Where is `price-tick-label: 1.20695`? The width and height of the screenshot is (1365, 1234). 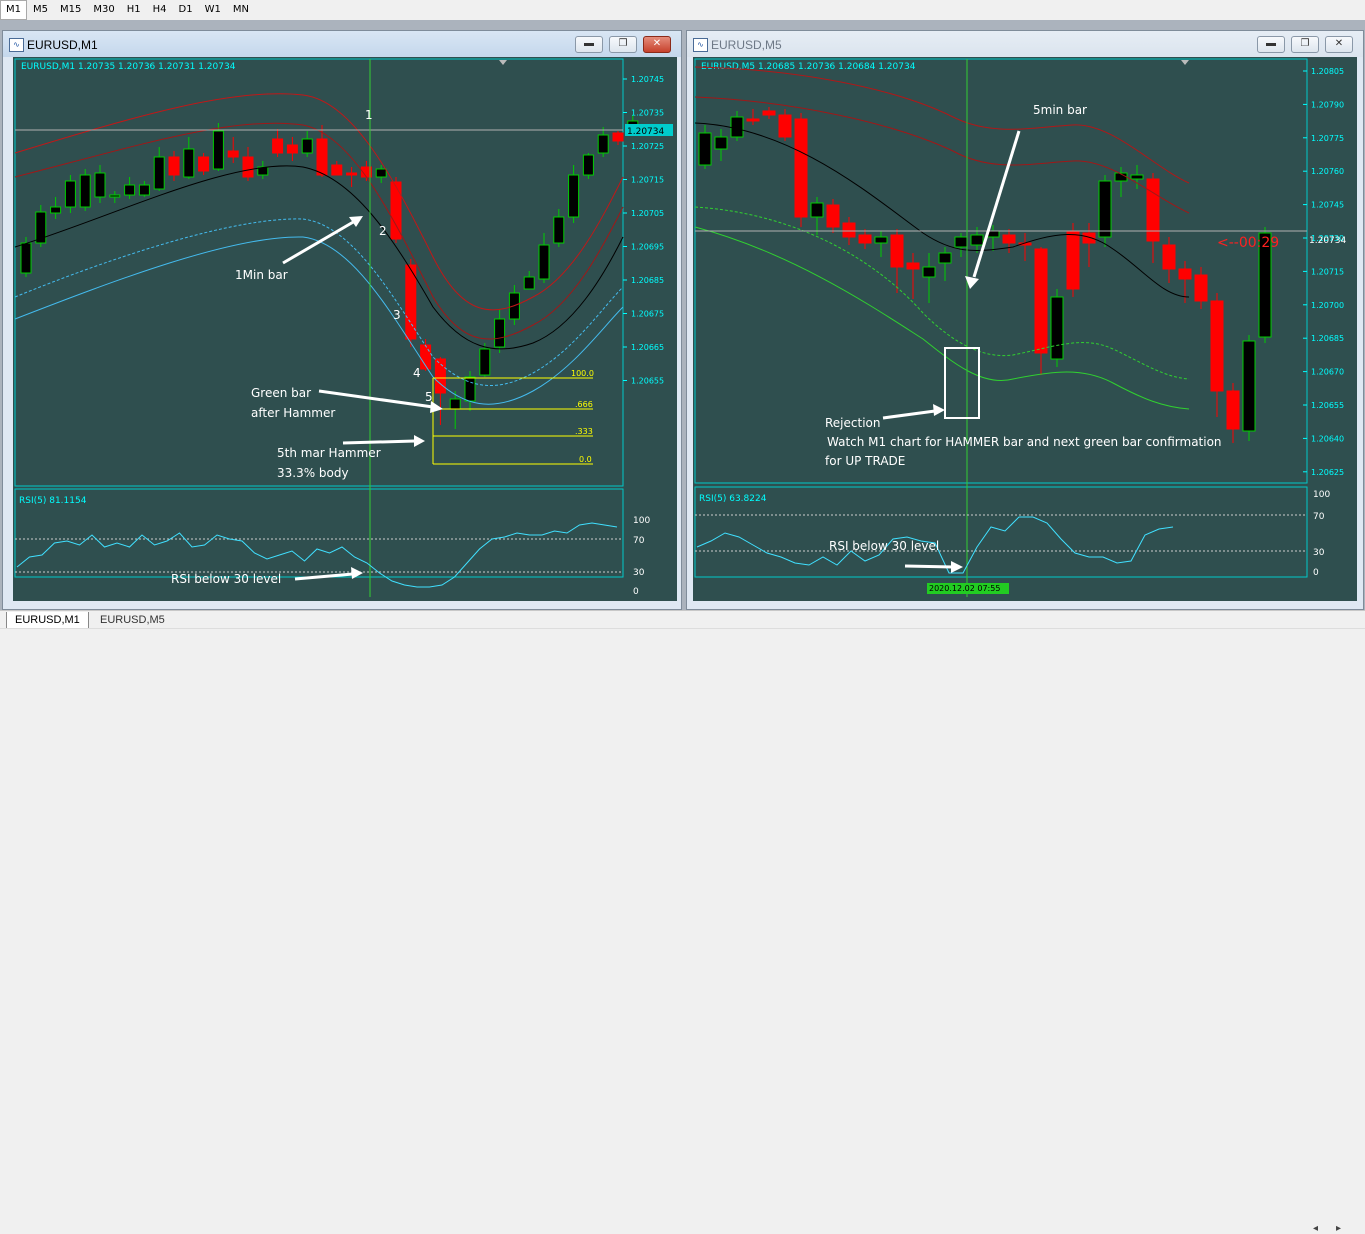 price-tick-label: 1.20695 is located at coordinates (647, 247).